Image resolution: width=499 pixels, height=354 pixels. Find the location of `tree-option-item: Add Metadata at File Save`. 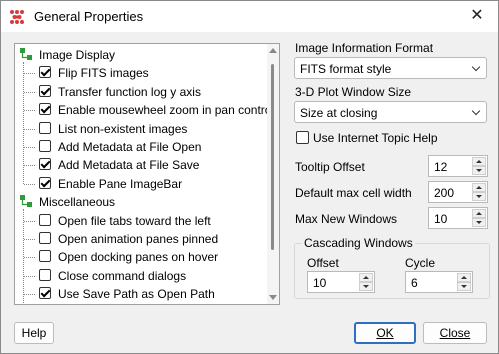

tree-option-item: Add Metadata at File Save is located at coordinates (140, 165).